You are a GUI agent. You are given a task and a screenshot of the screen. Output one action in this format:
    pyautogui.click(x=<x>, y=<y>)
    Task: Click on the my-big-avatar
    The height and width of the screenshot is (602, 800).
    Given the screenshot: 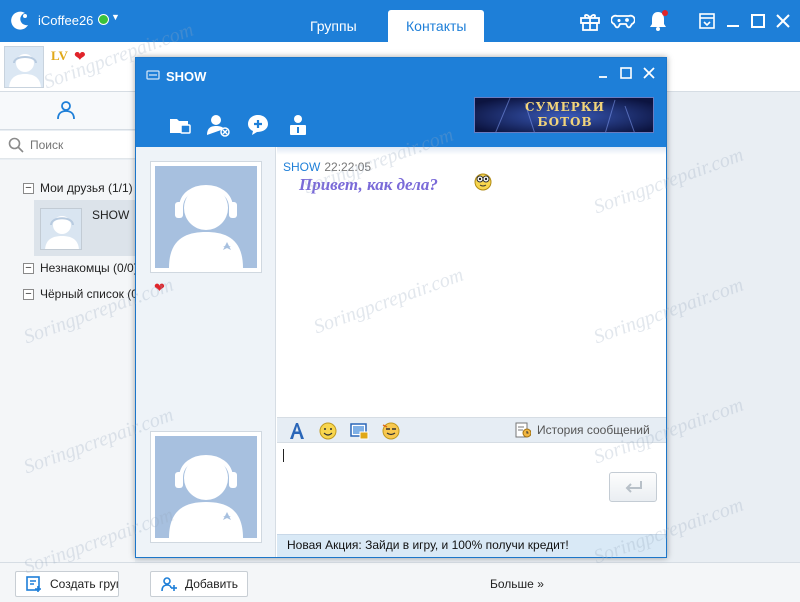 What is the action you would take?
    pyautogui.click(x=206, y=487)
    